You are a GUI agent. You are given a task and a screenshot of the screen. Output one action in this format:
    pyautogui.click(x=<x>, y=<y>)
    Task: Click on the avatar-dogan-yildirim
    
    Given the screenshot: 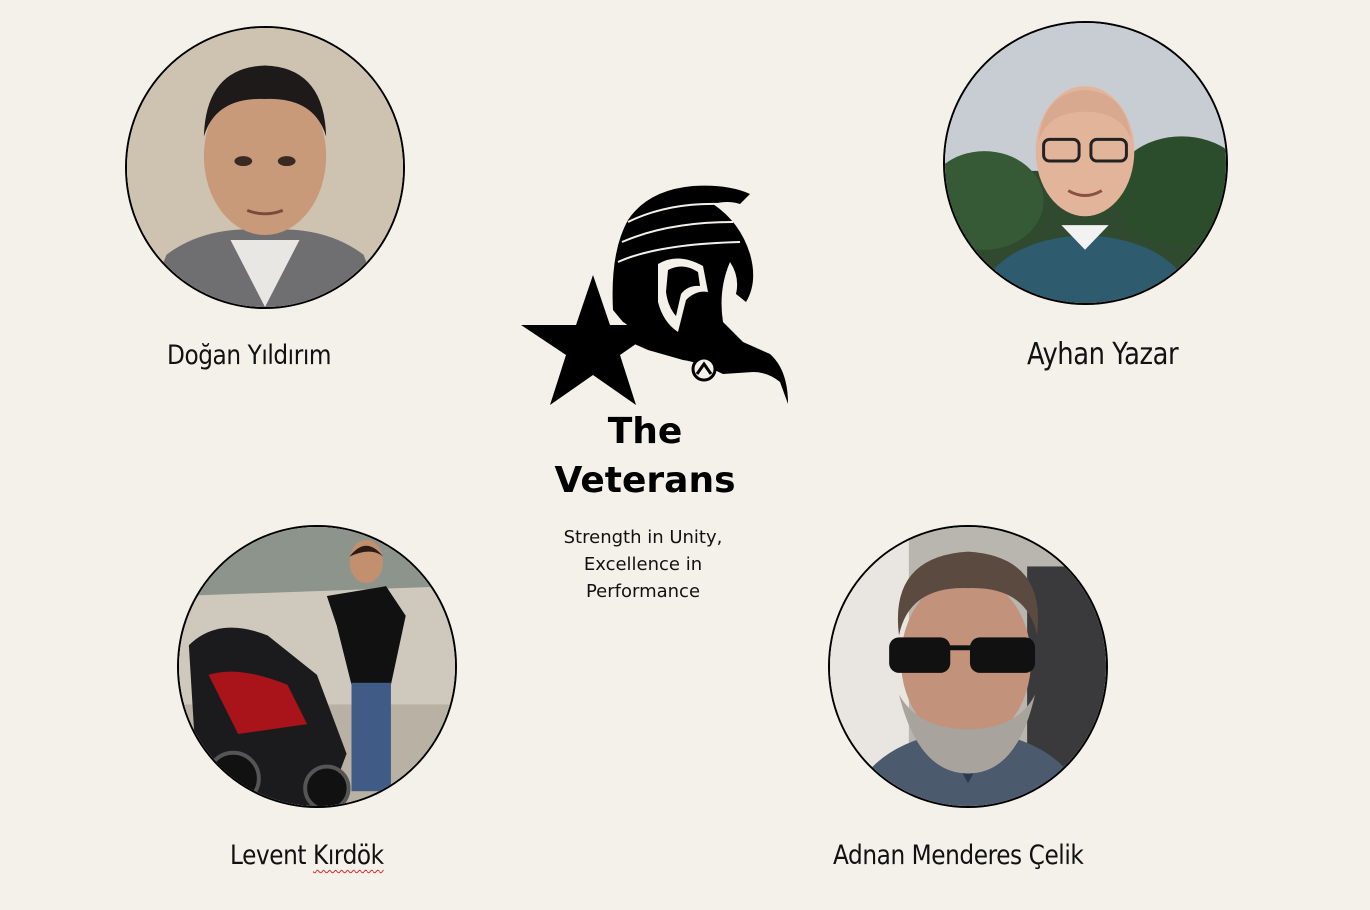 What is the action you would take?
    pyautogui.click(x=265, y=167)
    